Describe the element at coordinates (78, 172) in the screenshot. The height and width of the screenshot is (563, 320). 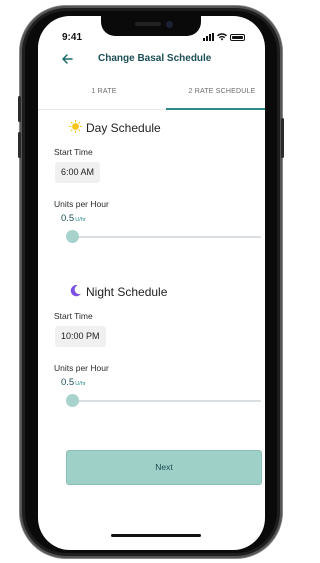
I see `day-start-time-picker: 6:00 AM` at that location.